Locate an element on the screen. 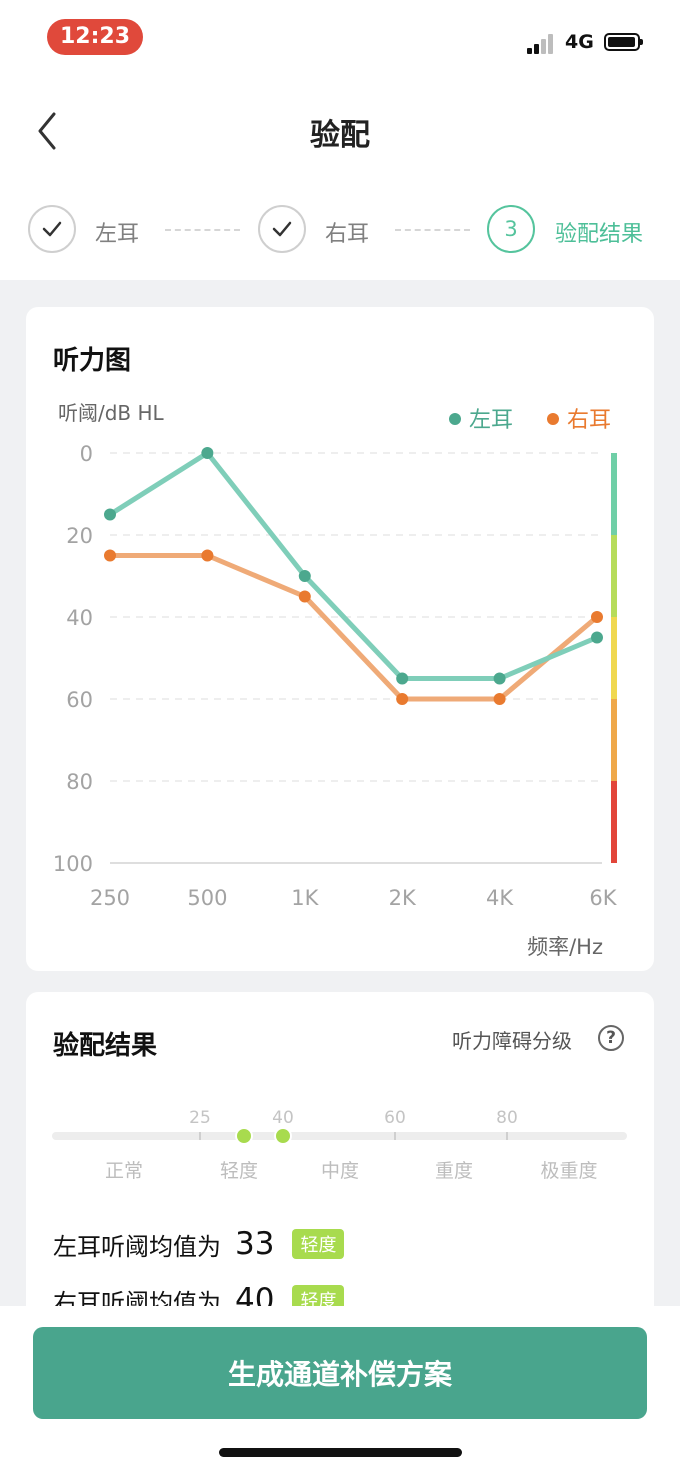 This screenshot has width=680, height=1472. grading-link: 听力障碍分级 is located at coordinates (512, 1039).